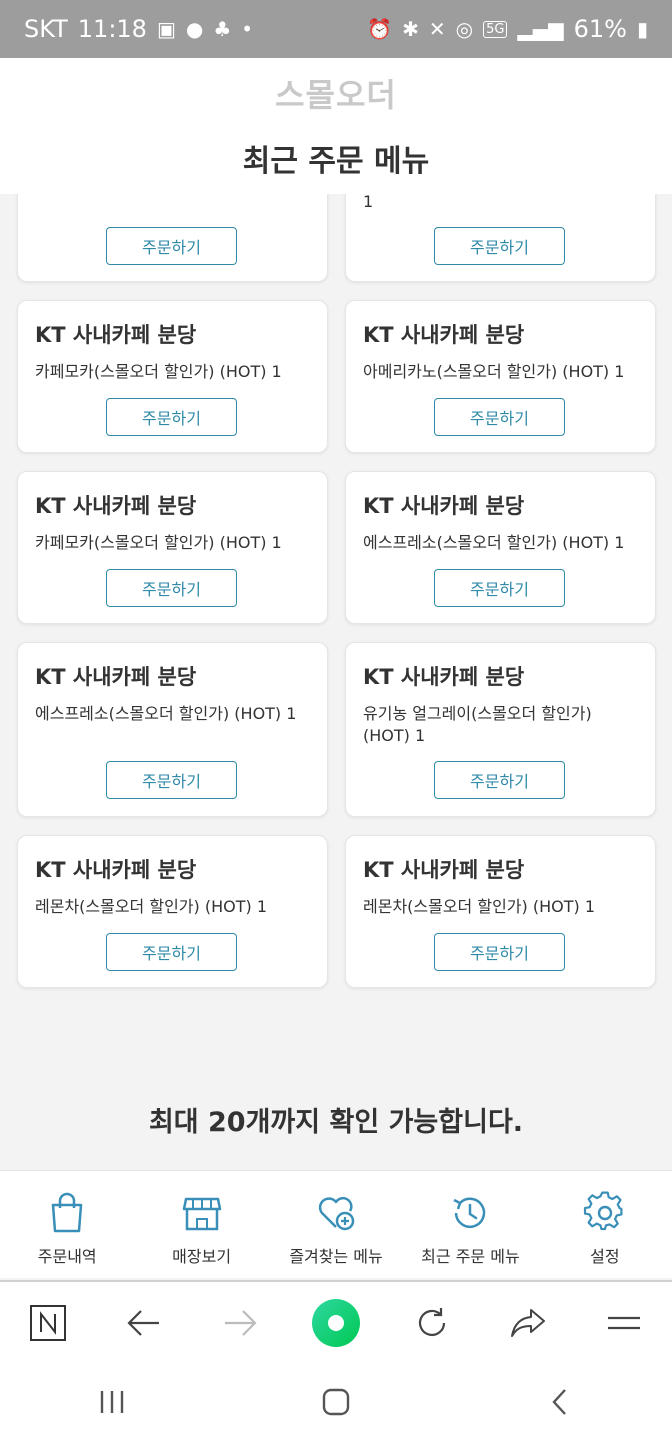 Image resolution: width=672 pixels, height=1440 pixels. I want to click on page-title: 최근 주문 메뉴, so click(336, 161).